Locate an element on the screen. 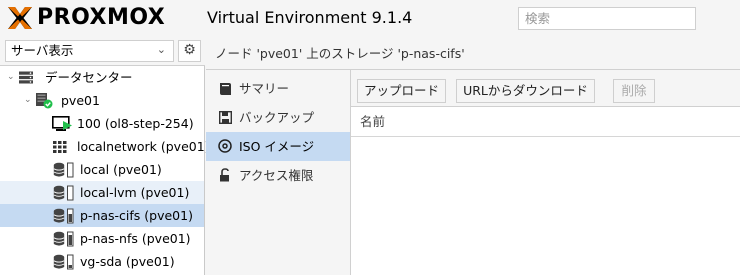 This screenshot has height=275, width=740. nav-item-label: サマリー is located at coordinates (264, 88).